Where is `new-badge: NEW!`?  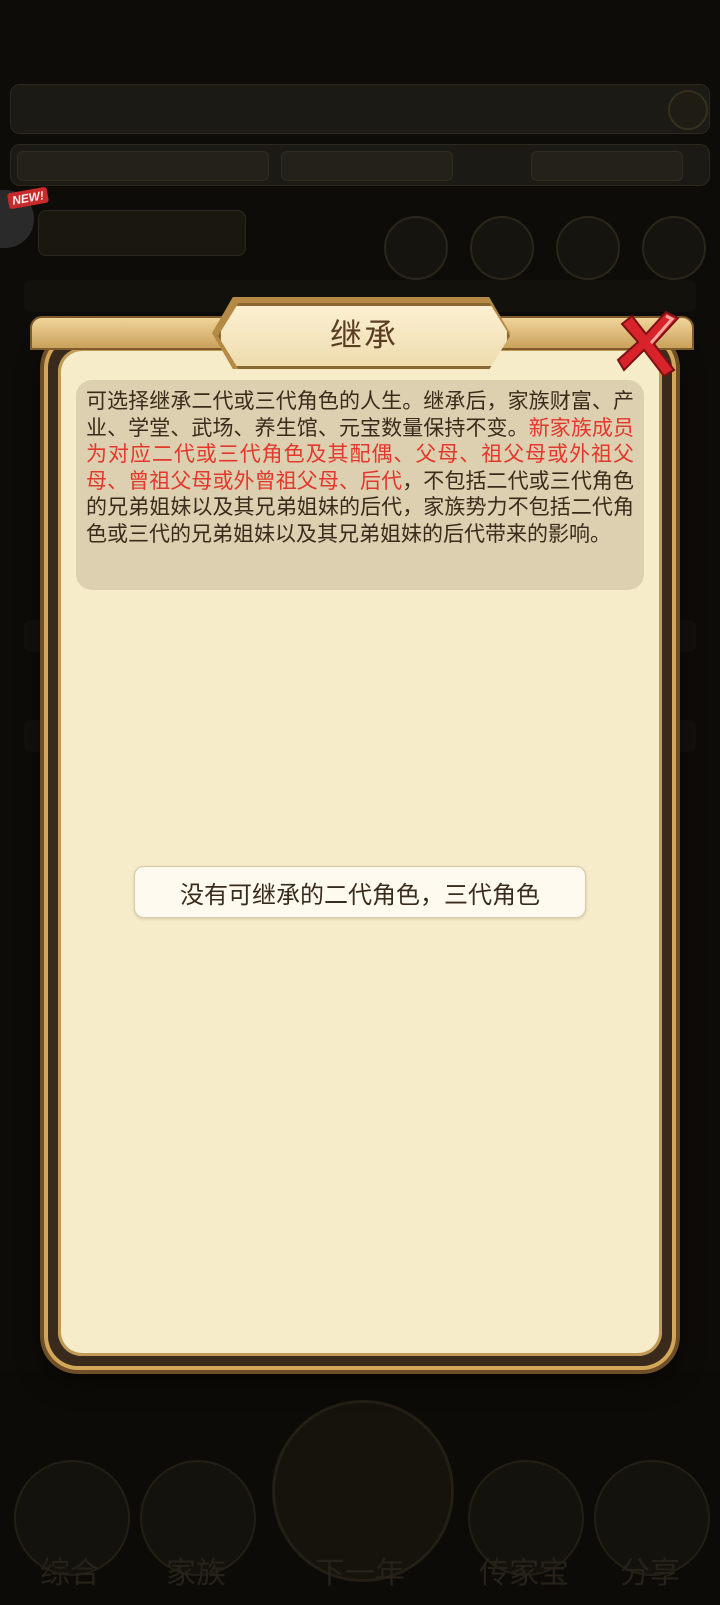 new-badge: NEW! is located at coordinates (28, 198).